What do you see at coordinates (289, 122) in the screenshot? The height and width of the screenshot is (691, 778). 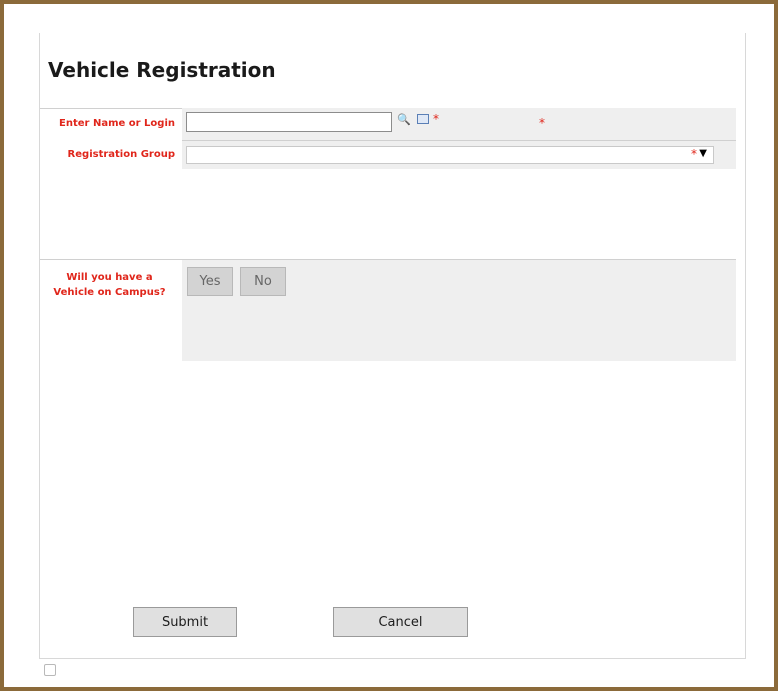 I see `name-login-input` at bounding box center [289, 122].